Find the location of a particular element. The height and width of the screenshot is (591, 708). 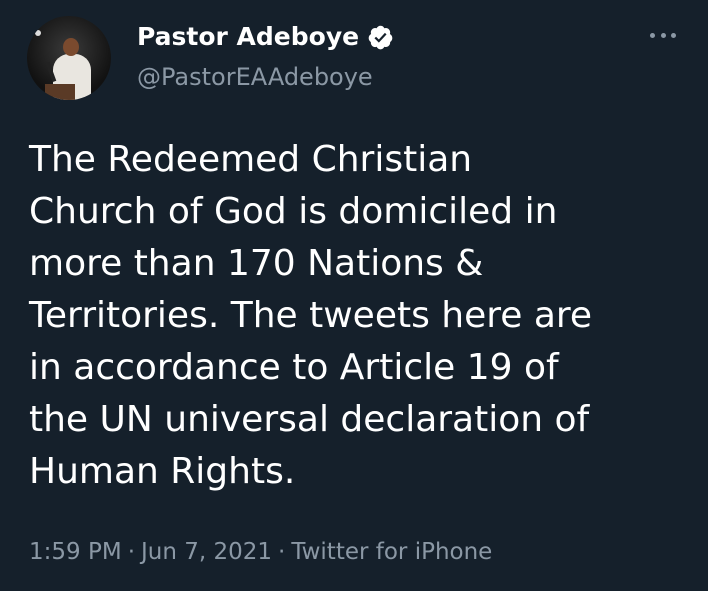

tweet-time: 1:59 PM is located at coordinates (75, 552).